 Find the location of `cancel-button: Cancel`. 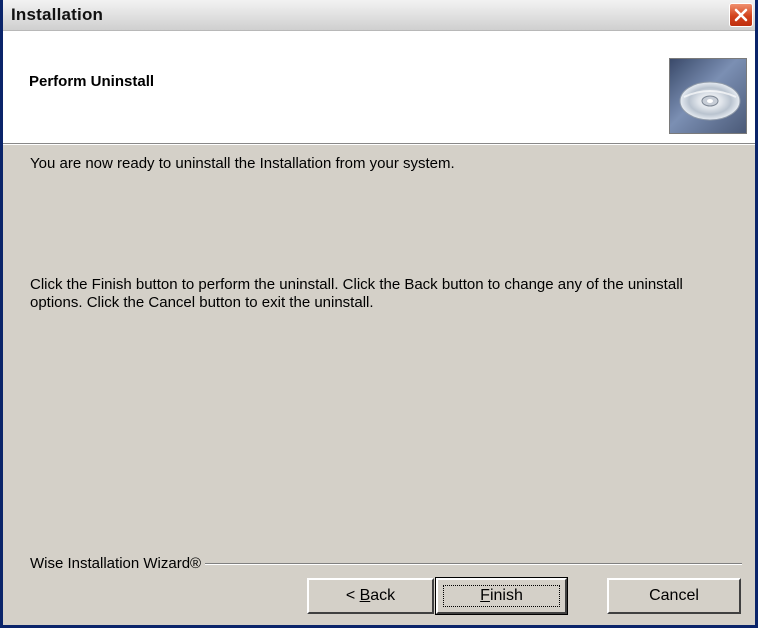

cancel-button: Cancel is located at coordinates (674, 596).